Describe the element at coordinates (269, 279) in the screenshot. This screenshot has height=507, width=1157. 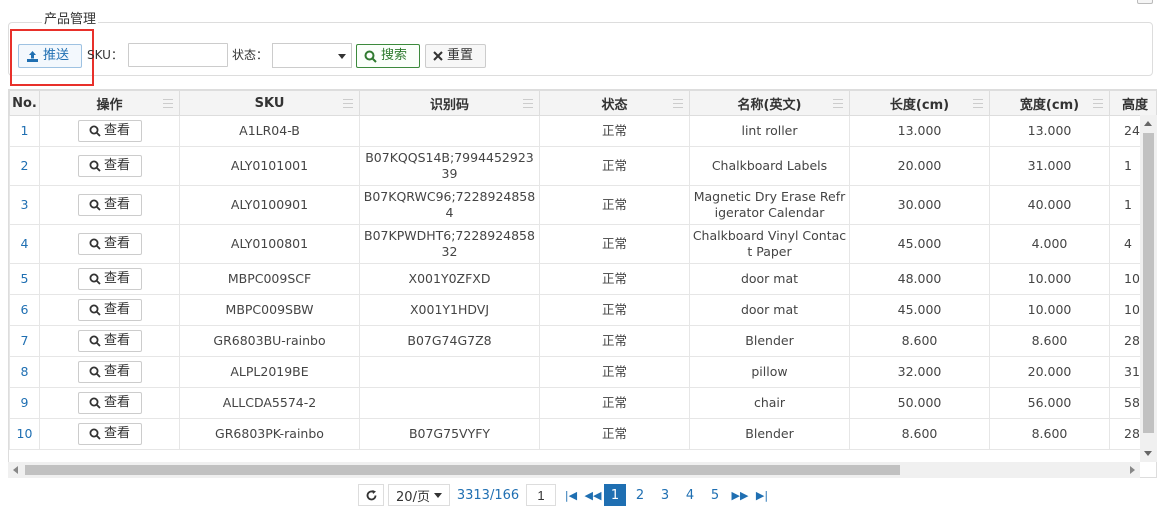
I see `sku-cell: MBPC009SCF` at that location.